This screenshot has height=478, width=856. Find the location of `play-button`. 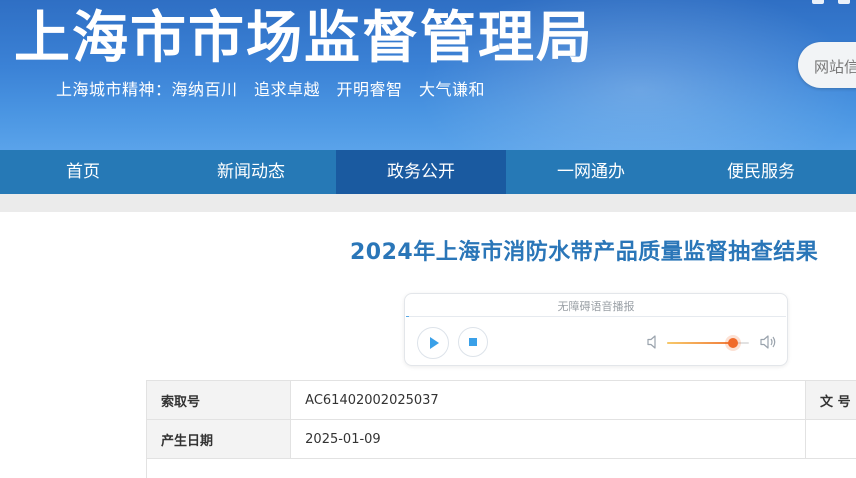

play-button is located at coordinates (433, 343).